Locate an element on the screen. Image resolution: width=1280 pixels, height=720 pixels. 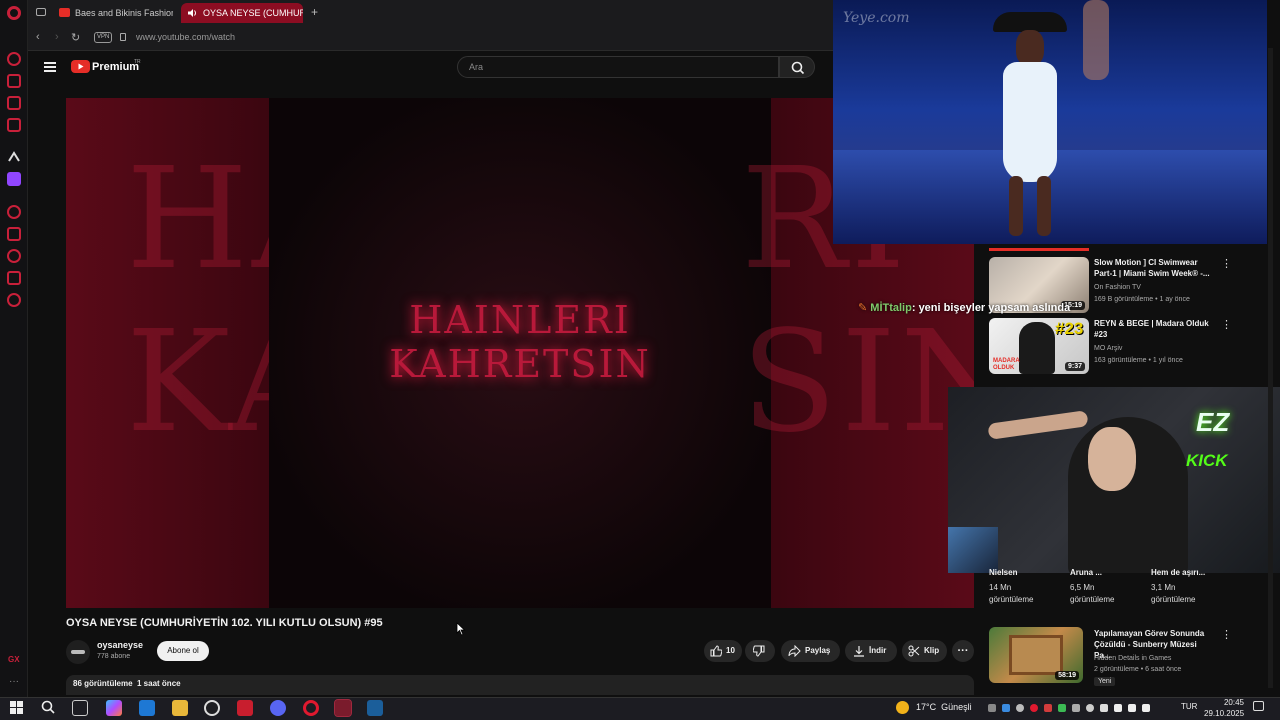
task-view-icon is located at coordinates (80, 708).